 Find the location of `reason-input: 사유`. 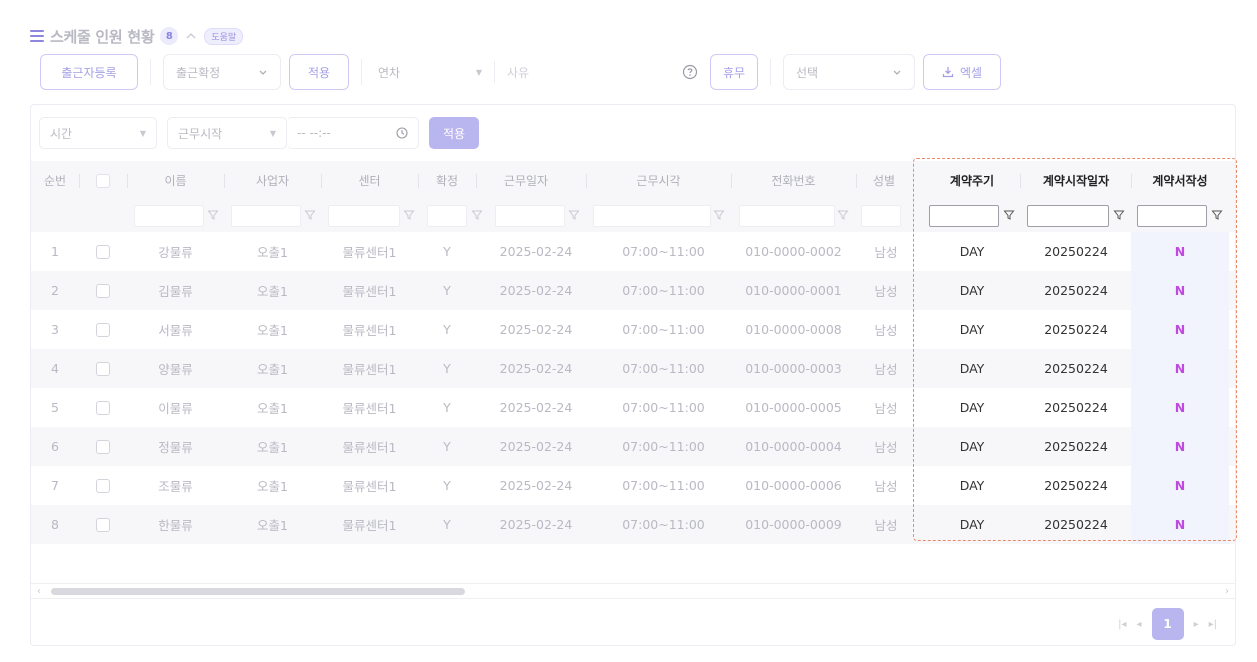

reason-input: 사유 is located at coordinates (588, 72).